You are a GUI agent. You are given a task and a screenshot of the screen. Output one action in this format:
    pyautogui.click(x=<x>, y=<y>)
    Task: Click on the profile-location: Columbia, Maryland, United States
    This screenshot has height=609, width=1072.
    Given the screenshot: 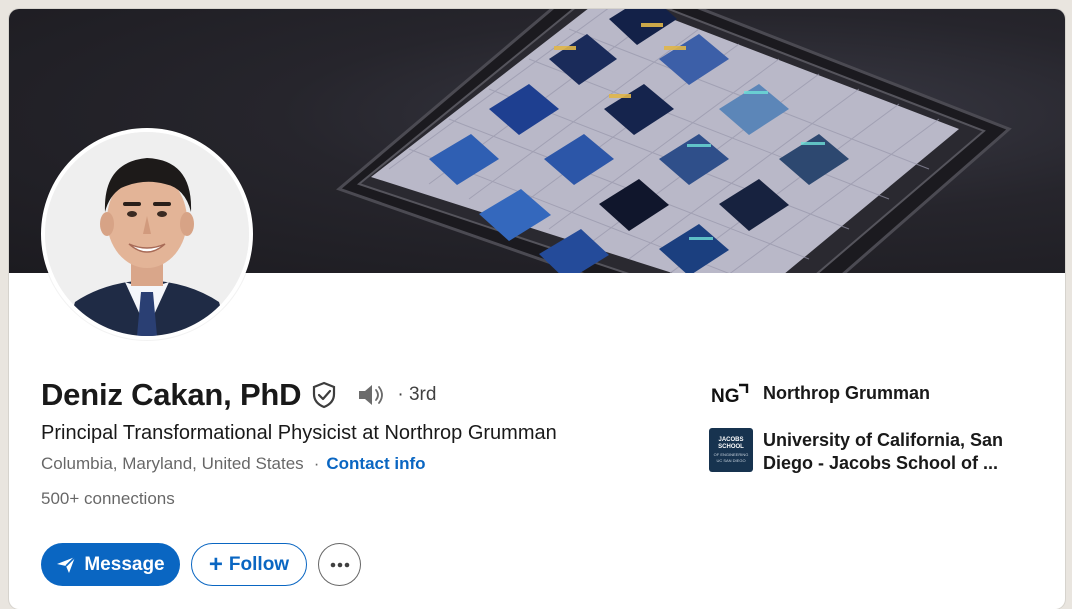 What is the action you would take?
    pyautogui.click(x=172, y=463)
    